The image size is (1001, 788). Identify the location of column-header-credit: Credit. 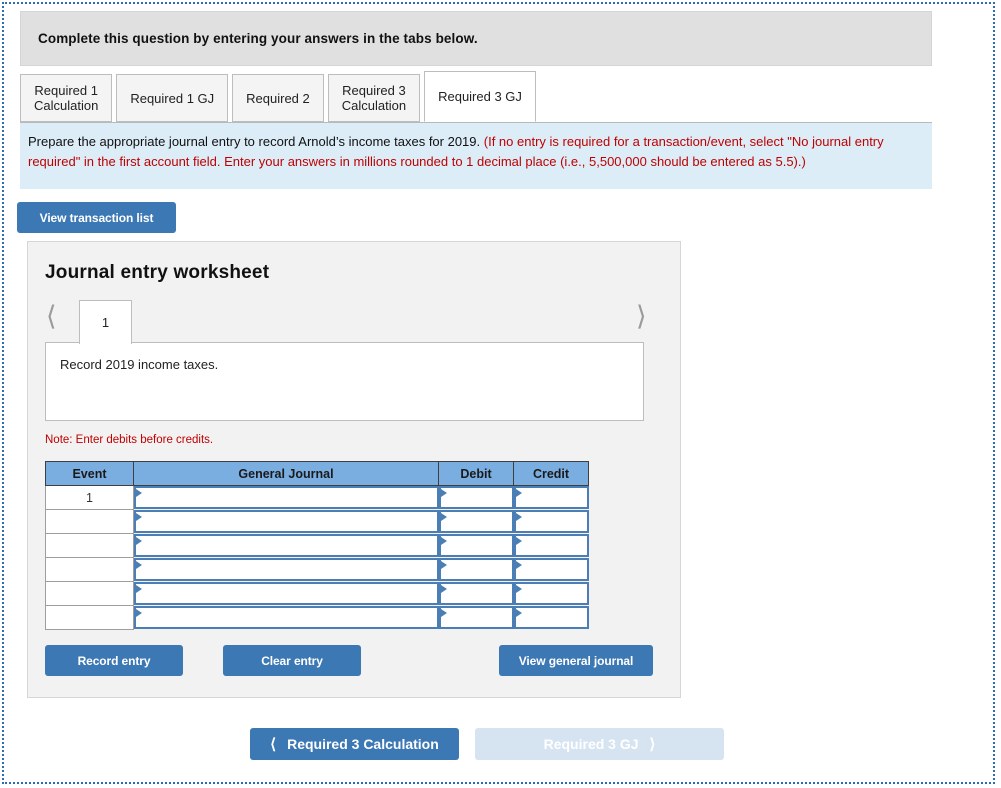
(551, 473).